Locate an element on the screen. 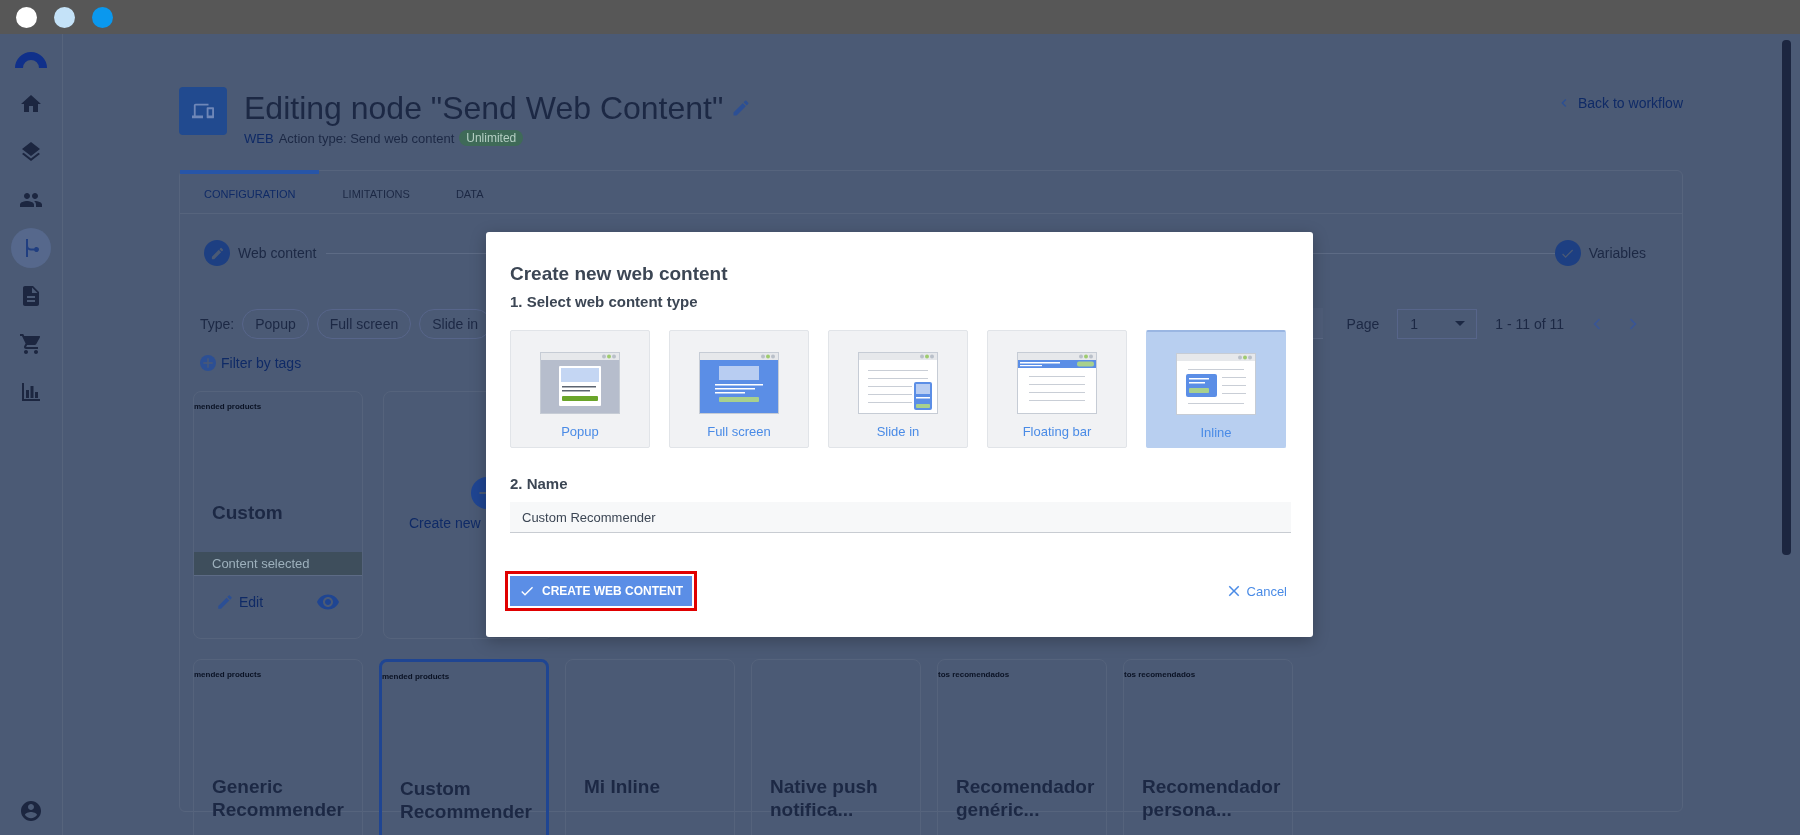 Image resolution: width=1800 pixels, height=835 pixels. bar-chart-icon is located at coordinates (31, 392).